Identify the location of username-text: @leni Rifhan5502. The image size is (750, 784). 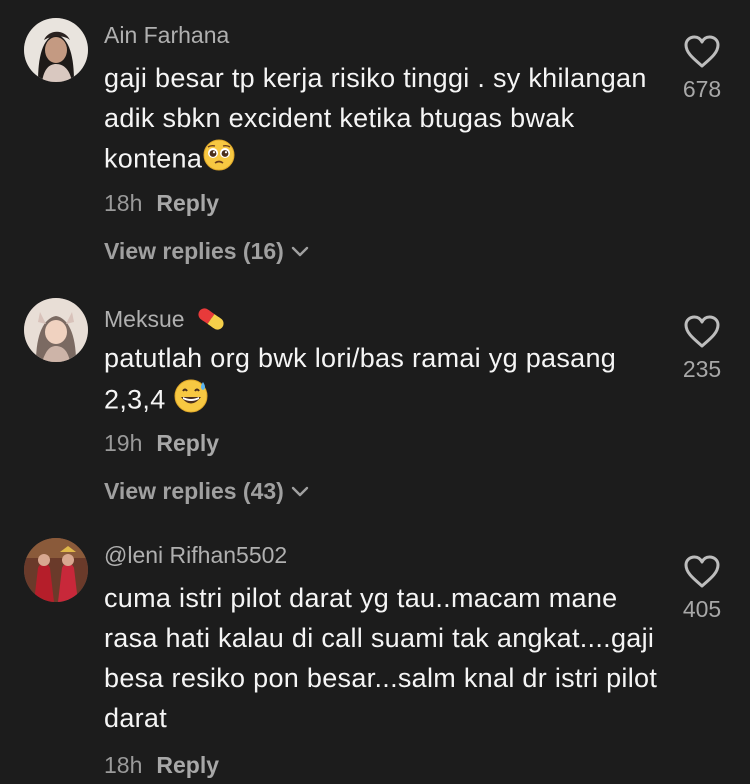
(196, 555).